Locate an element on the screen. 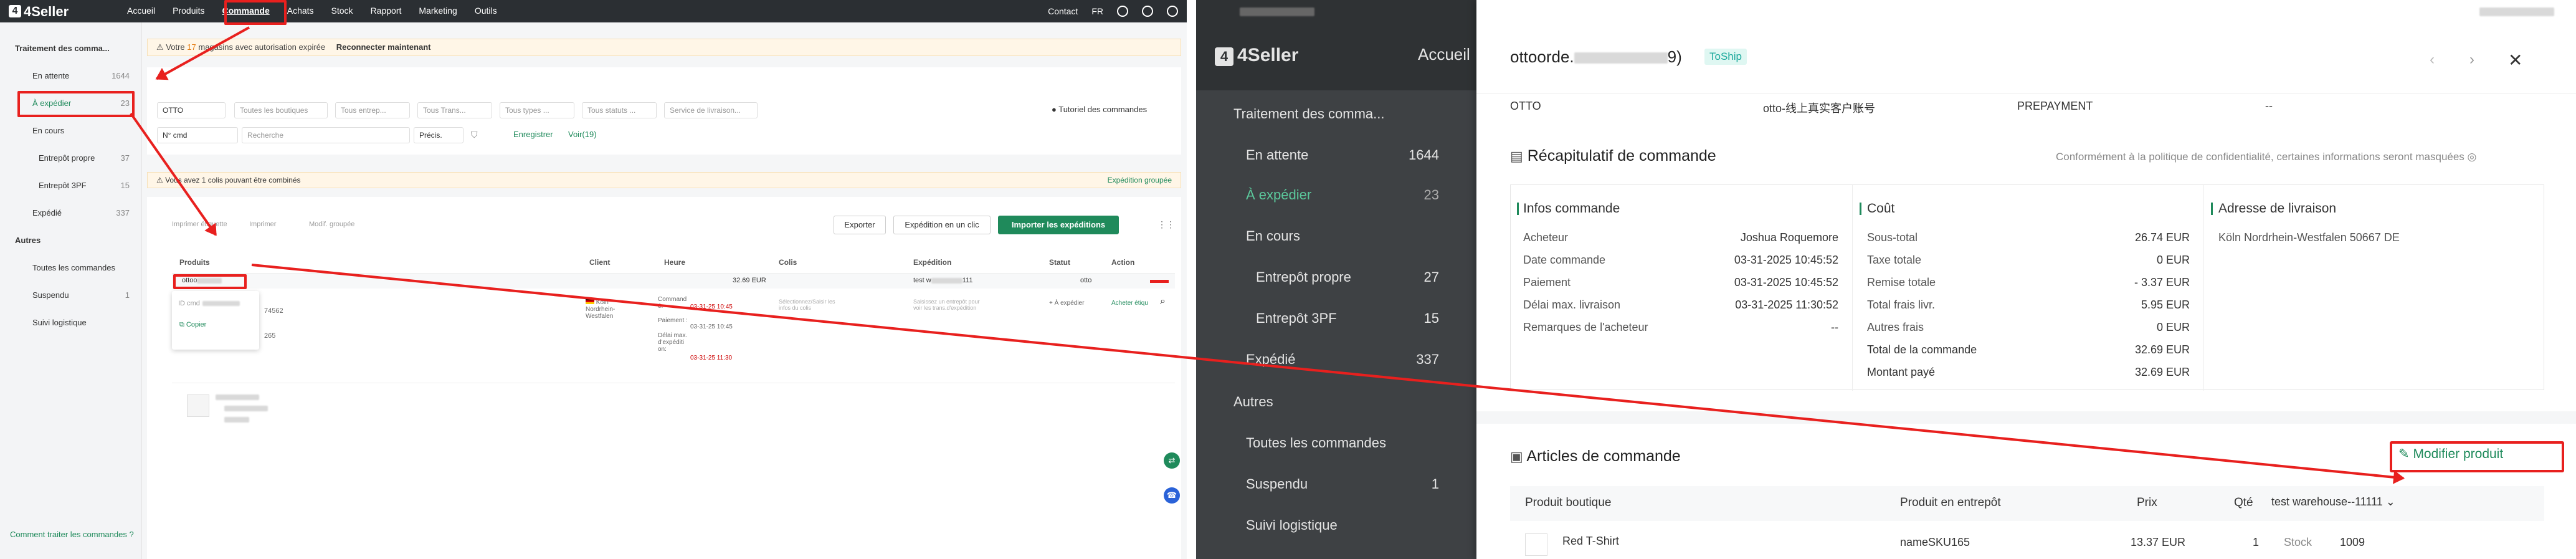 The height and width of the screenshot is (559, 2576). masked-header-right is located at coordinates (2516, 11).